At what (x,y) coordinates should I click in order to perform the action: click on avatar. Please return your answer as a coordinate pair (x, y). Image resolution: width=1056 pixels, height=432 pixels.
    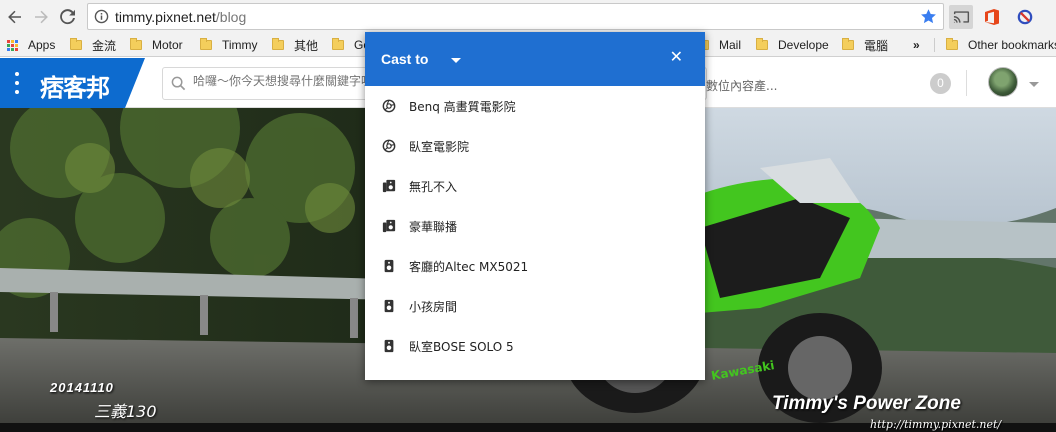
    Looking at the image, I should click on (1003, 82).